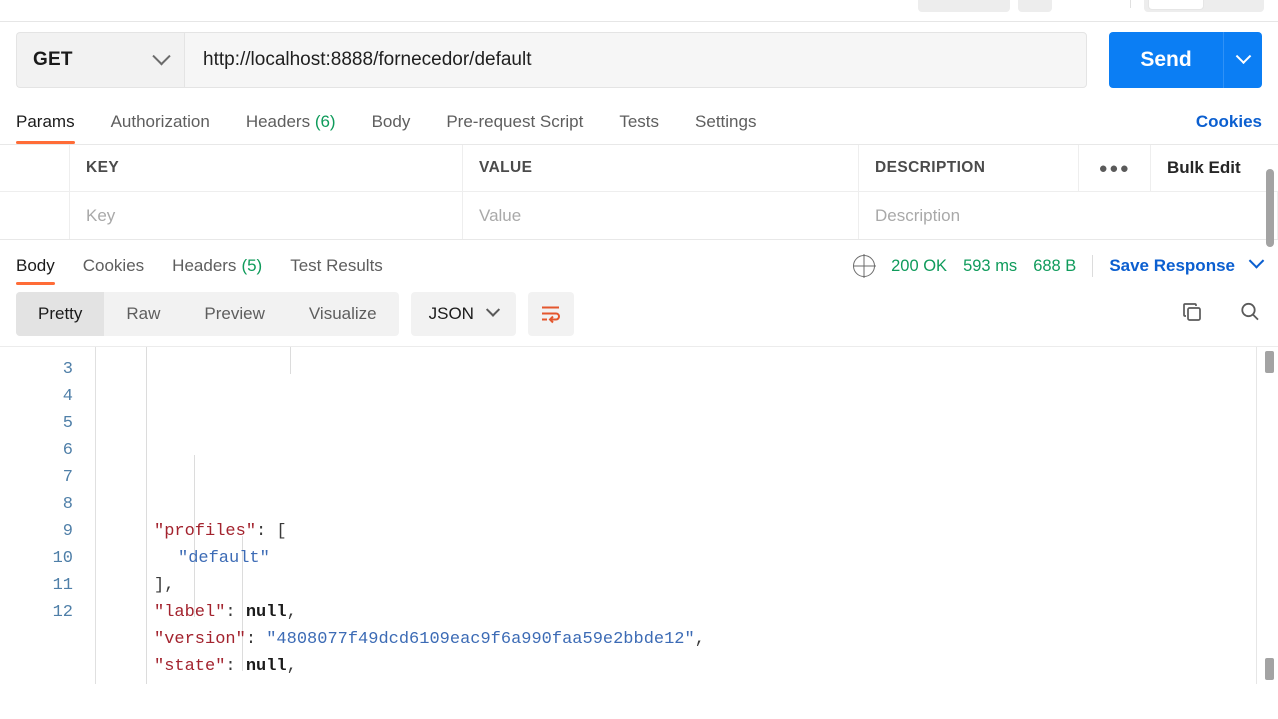 Image resolution: width=1278 pixels, height=719 pixels. What do you see at coordinates (687, 682) in the screenshot?
I see `code-line: "propertySources": [` at bounding box center [687, 682].